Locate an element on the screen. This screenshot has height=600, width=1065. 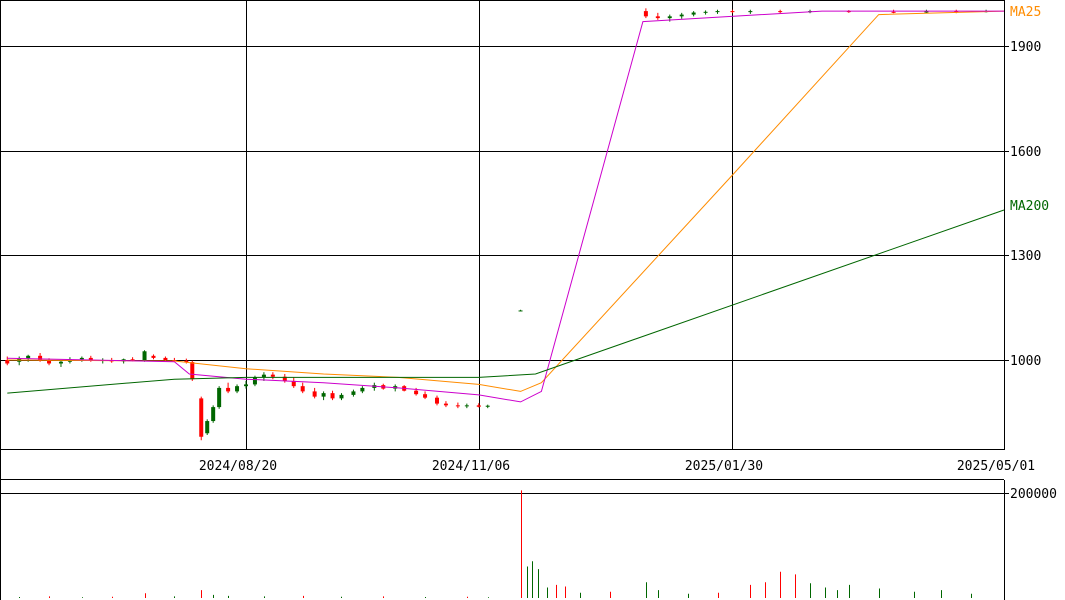
ma-label-ma25: MA25 is located at coordinates (1025, 12).